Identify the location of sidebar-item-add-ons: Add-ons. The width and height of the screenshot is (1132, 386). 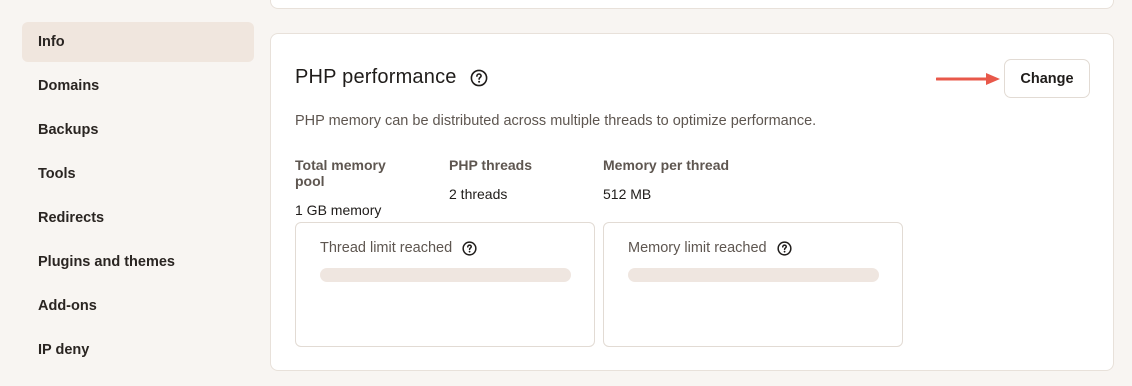
(138, 306).